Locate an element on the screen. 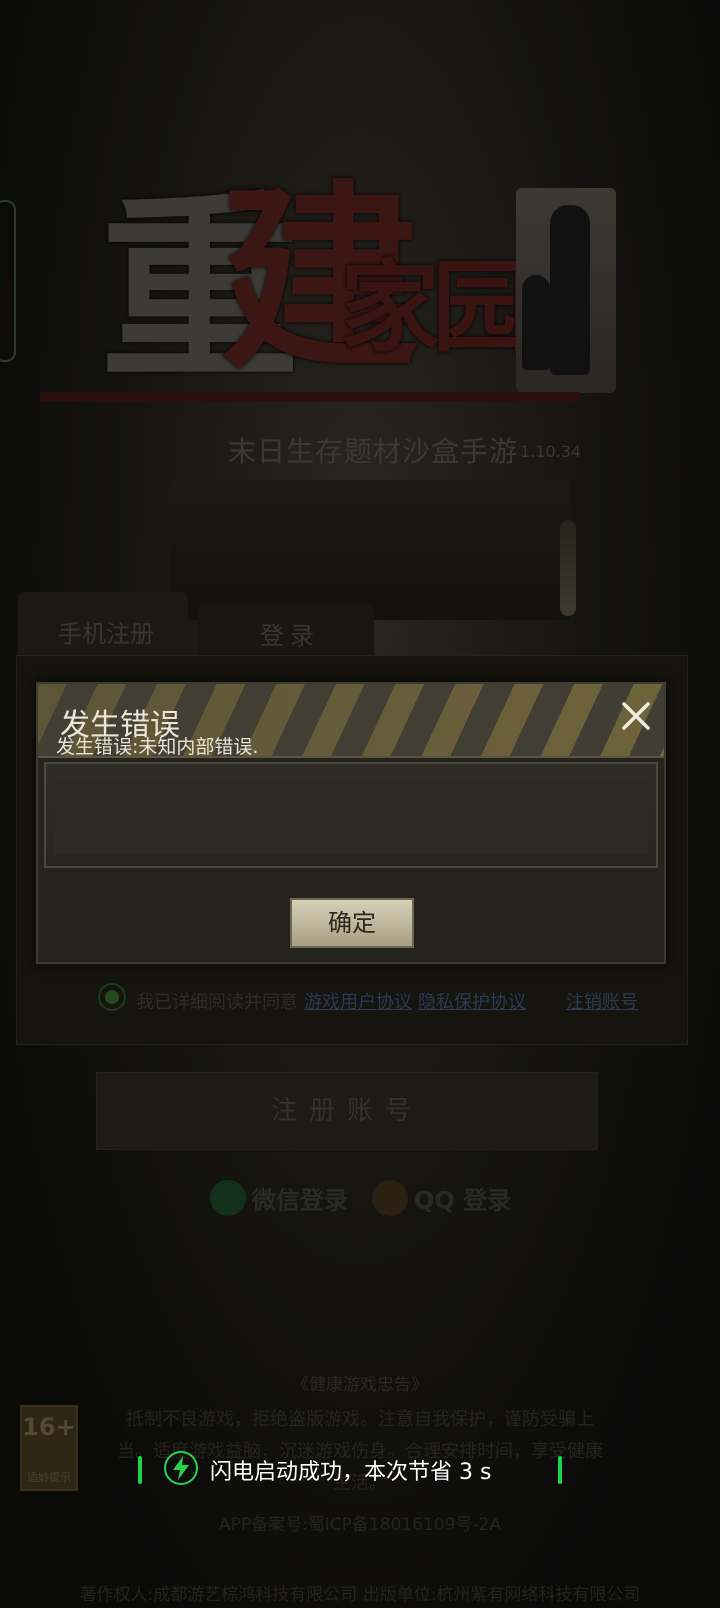 Image resolution: width=720 pixels, height=1608 pixels. close-icon is located at coordinates (636, 716).